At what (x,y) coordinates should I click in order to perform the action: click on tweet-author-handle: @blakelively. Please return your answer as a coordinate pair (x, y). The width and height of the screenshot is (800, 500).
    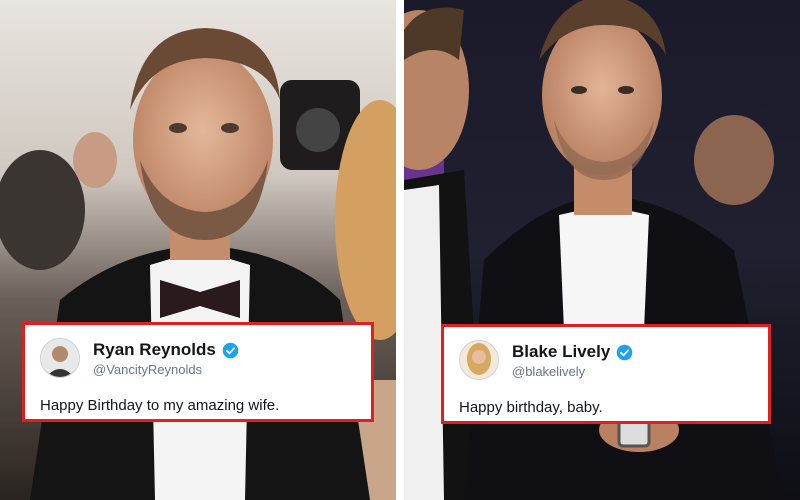
    Looking at the image, I should click on (548, 371).